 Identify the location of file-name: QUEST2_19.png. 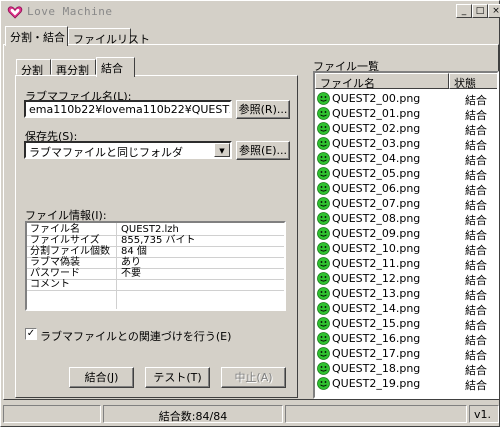
(376, 383).